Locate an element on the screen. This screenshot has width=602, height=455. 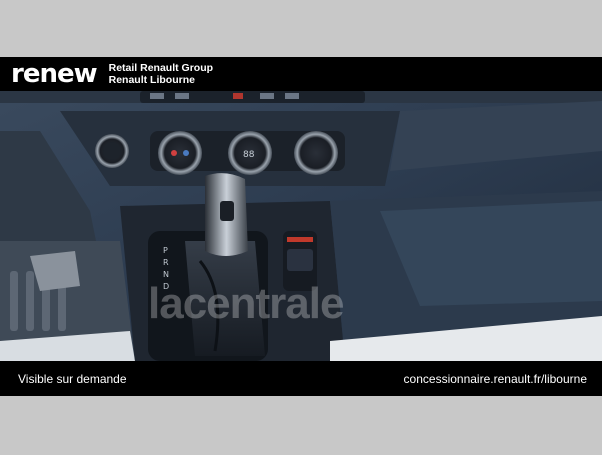
dealer-name: Retail Renault Group Renault Libourne is located at coordinates (161, 74).